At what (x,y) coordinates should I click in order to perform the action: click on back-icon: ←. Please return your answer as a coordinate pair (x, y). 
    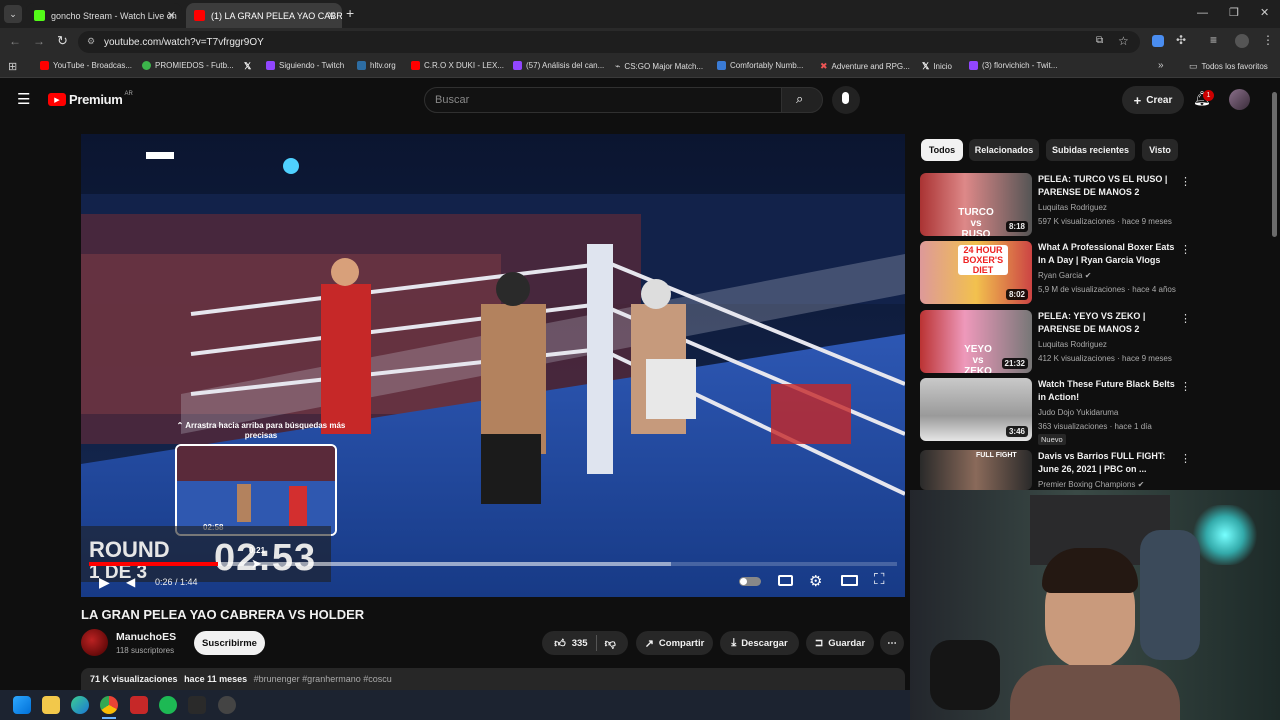
    Looking at the image, I should click on (15, 41).